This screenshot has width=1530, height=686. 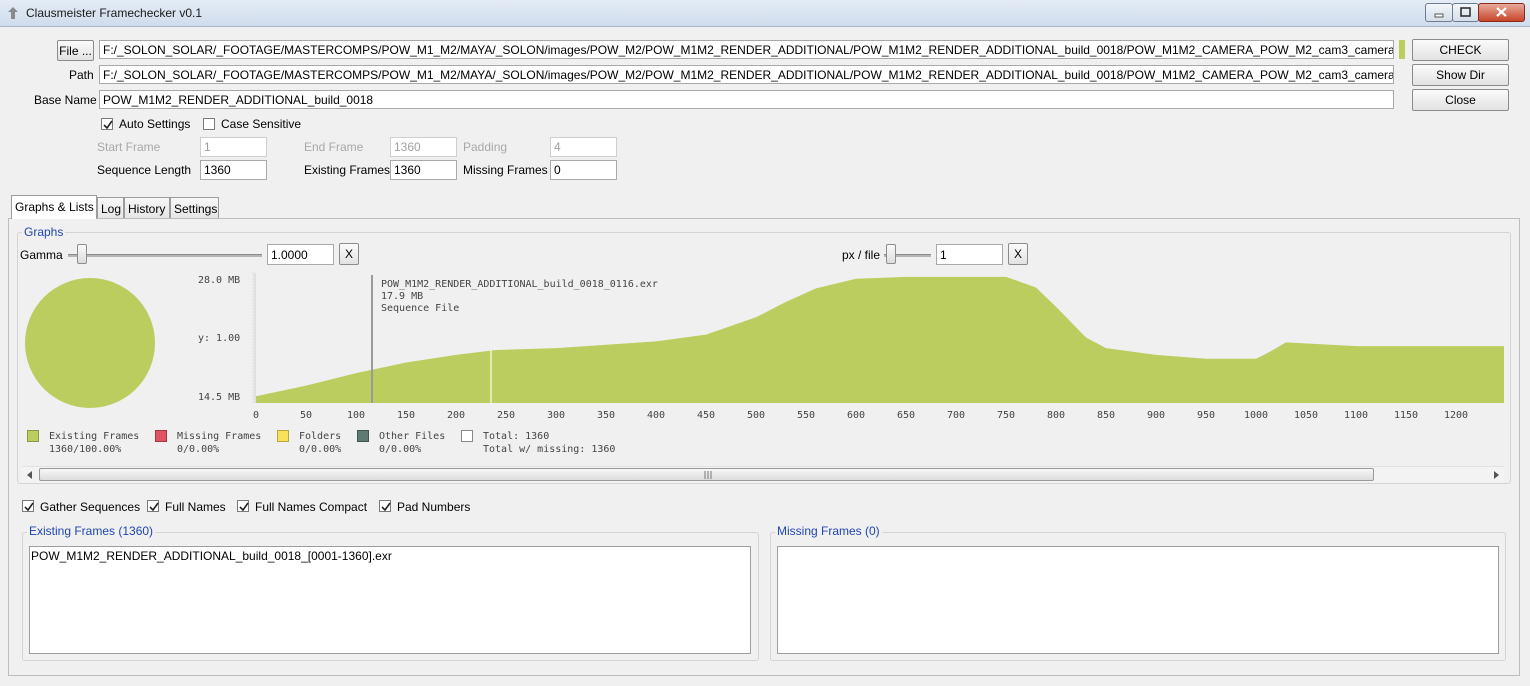 I want to click on tooltip-size: 17.9 MB, so click(x=402, y=296).